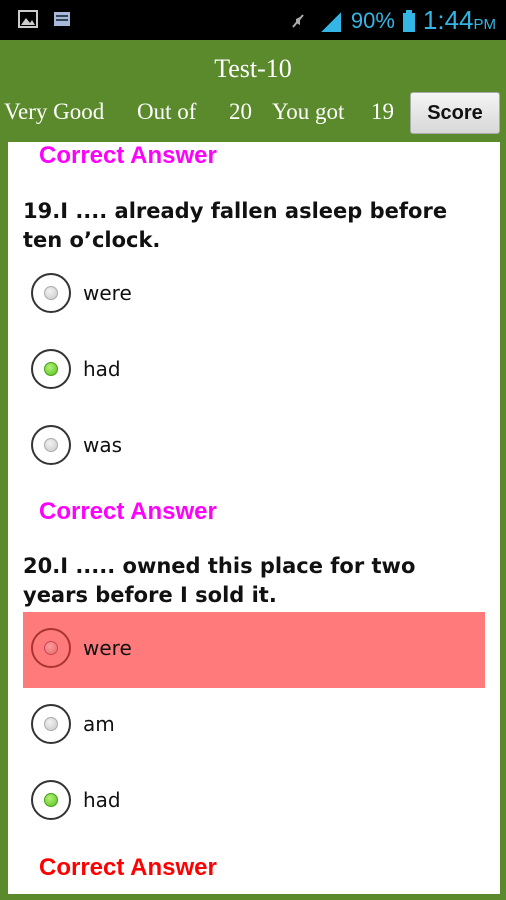 The image size is (506, 900). What do you see at coordinates (254, 726) in the screenshot?
I see `option-am: am` at bounding box center [254, 726].